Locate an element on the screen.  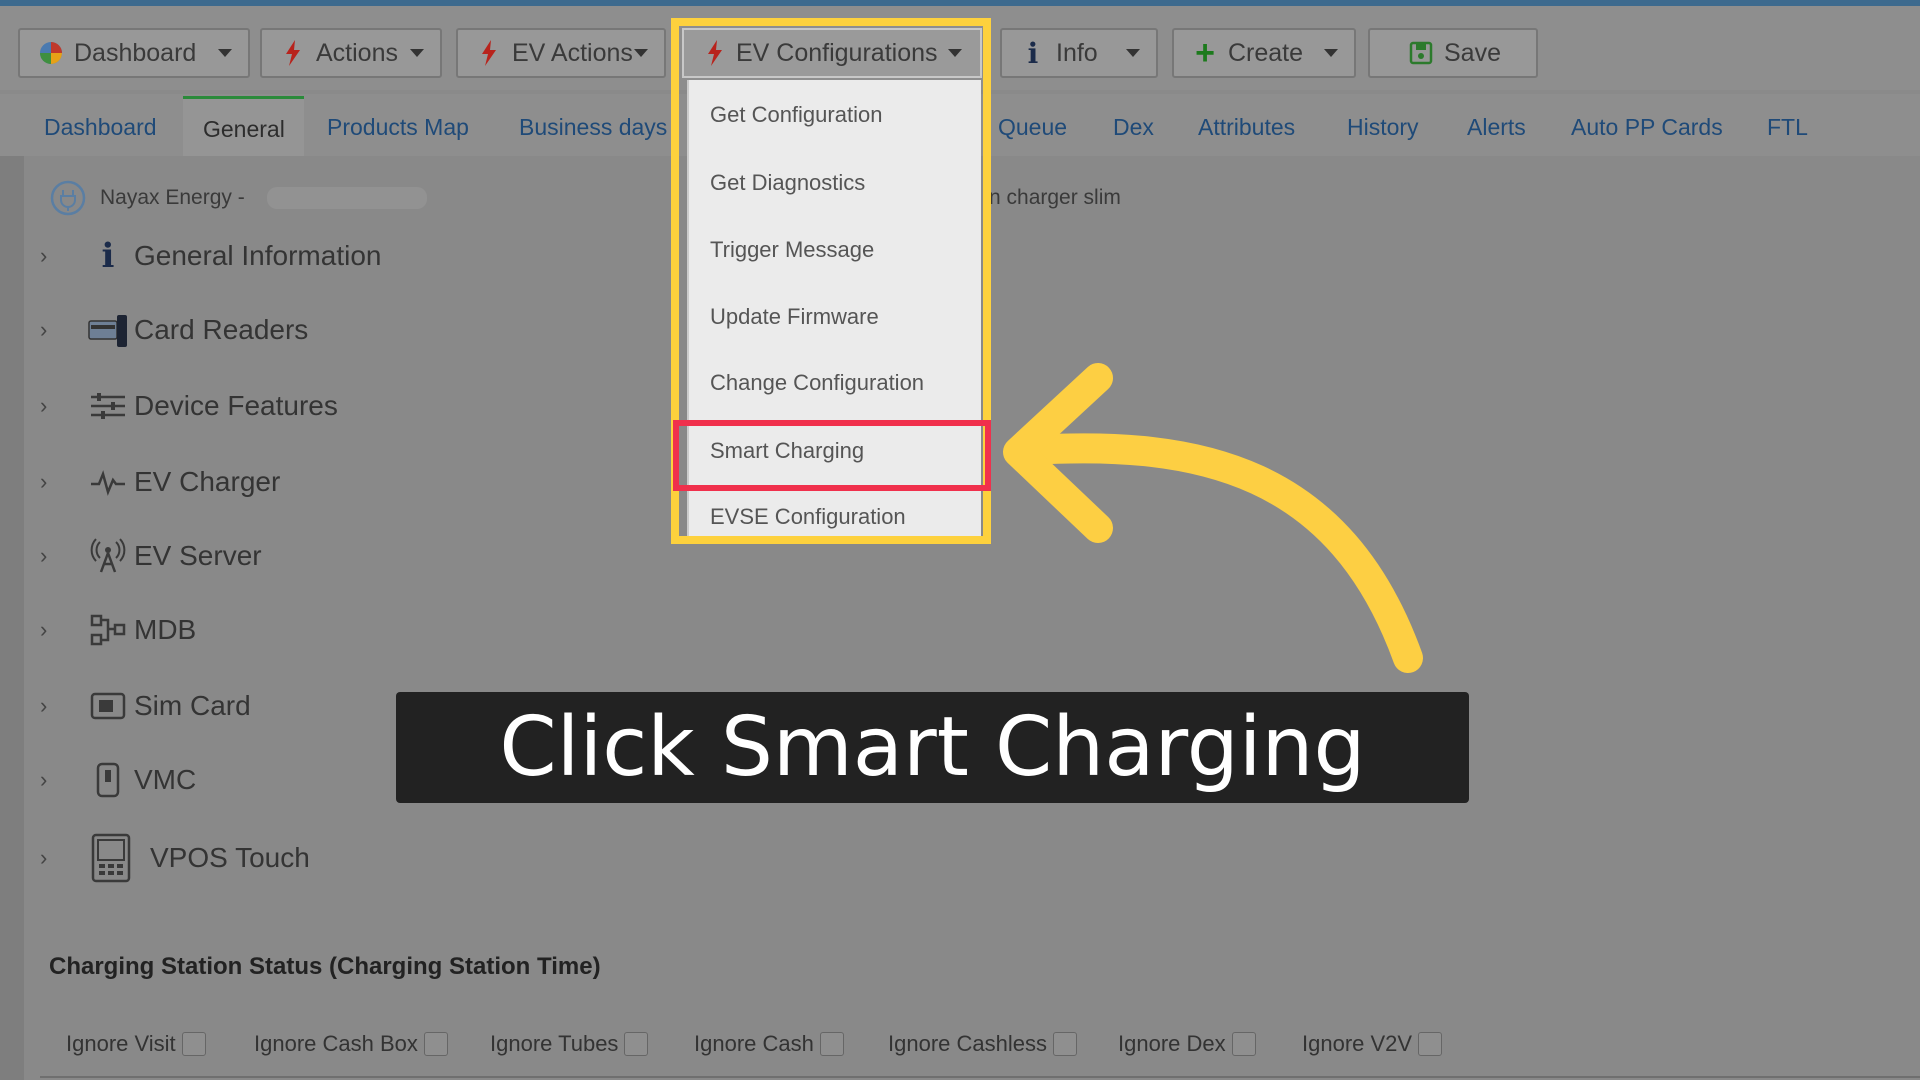
tree-label: EV Charger is located at coordinates (207, 481).